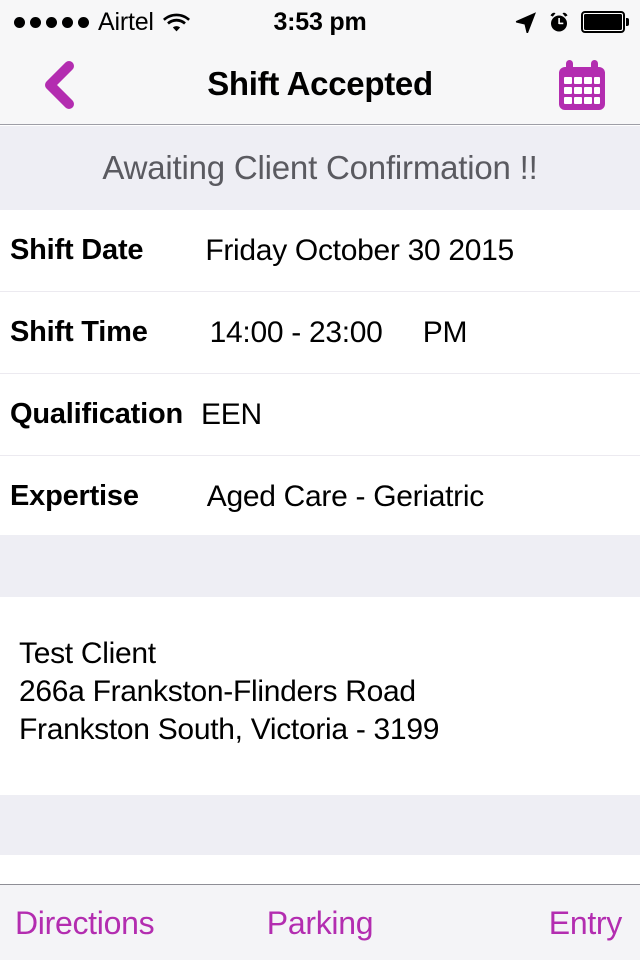  Describe the element at coordinates (359, 250) in the screenshot. I see `shift-date-value: Friday October 30 2015` at that location.